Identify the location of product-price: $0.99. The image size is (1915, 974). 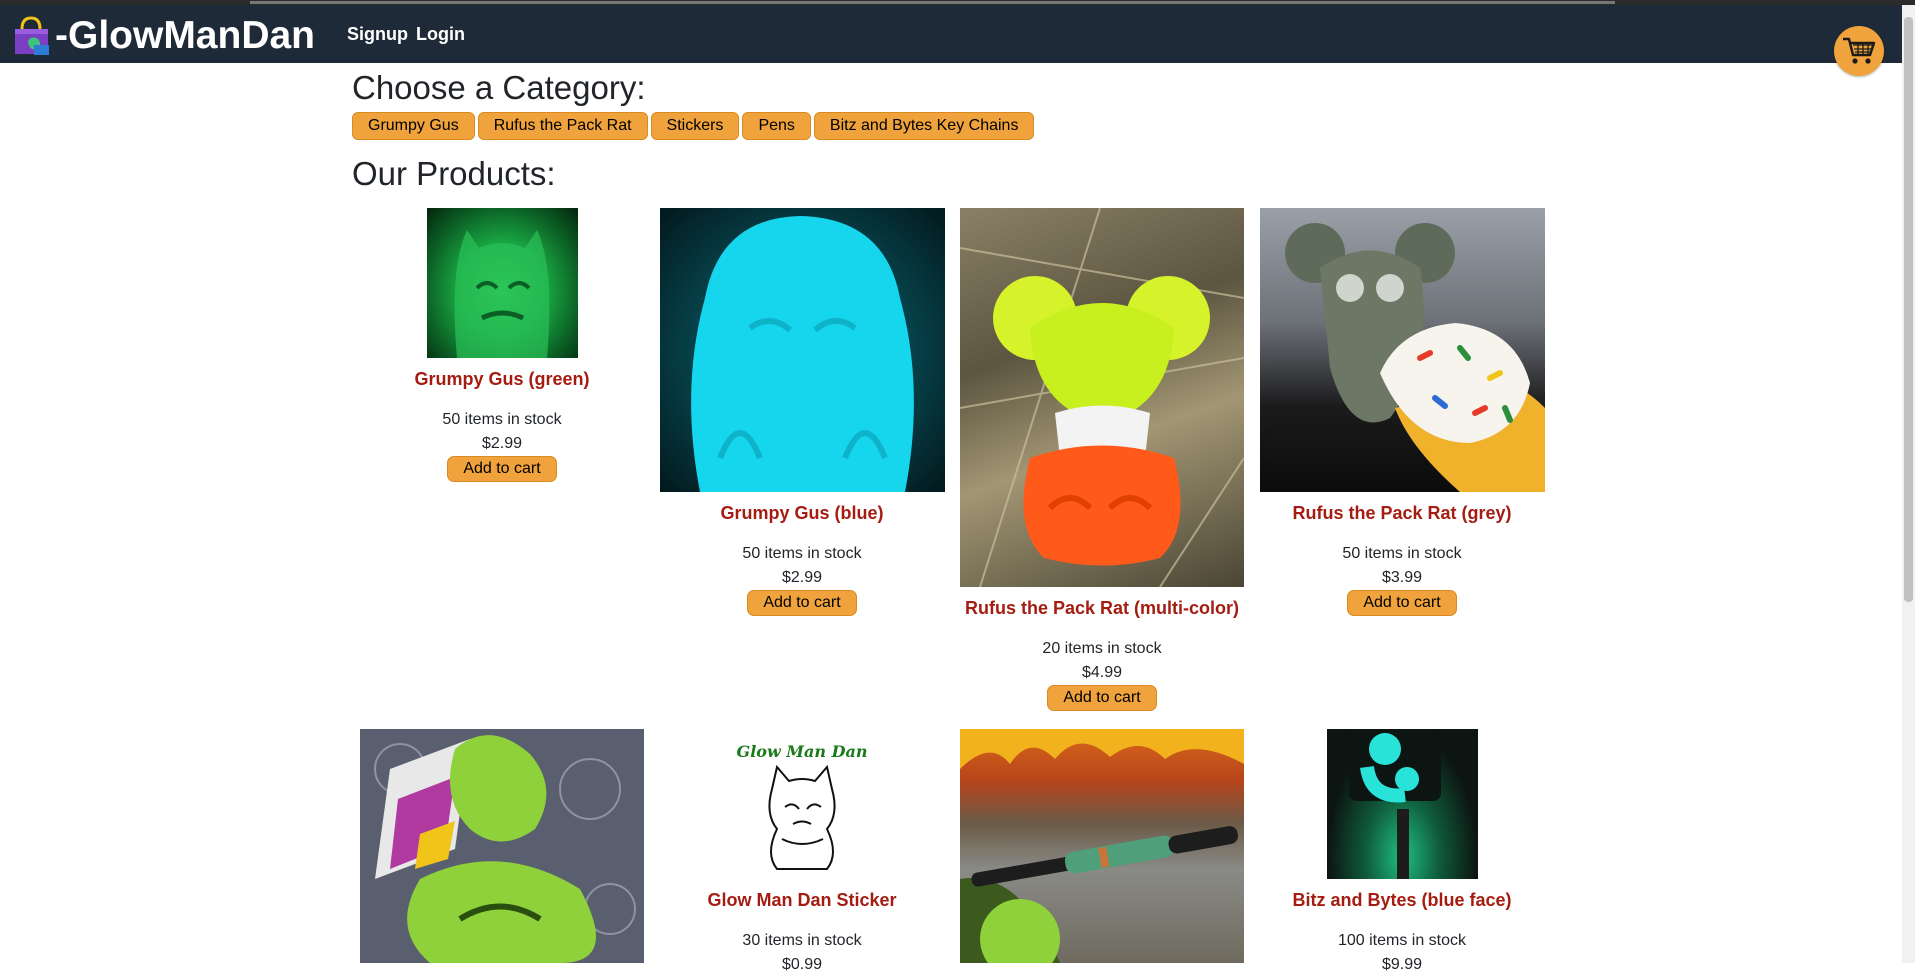
(802, 964).